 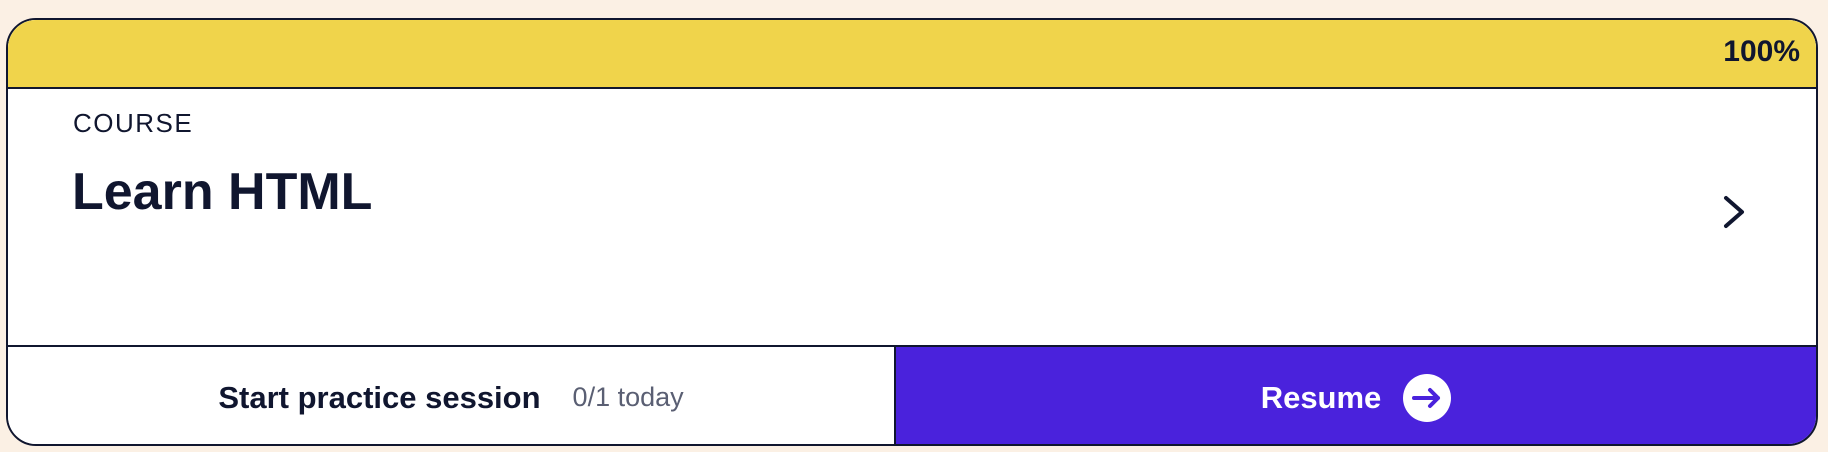 What do you see at coordinates (1761, 51) in the screenshot?
I see `progress-percent: 100%` at bounding box center [1761, 51].